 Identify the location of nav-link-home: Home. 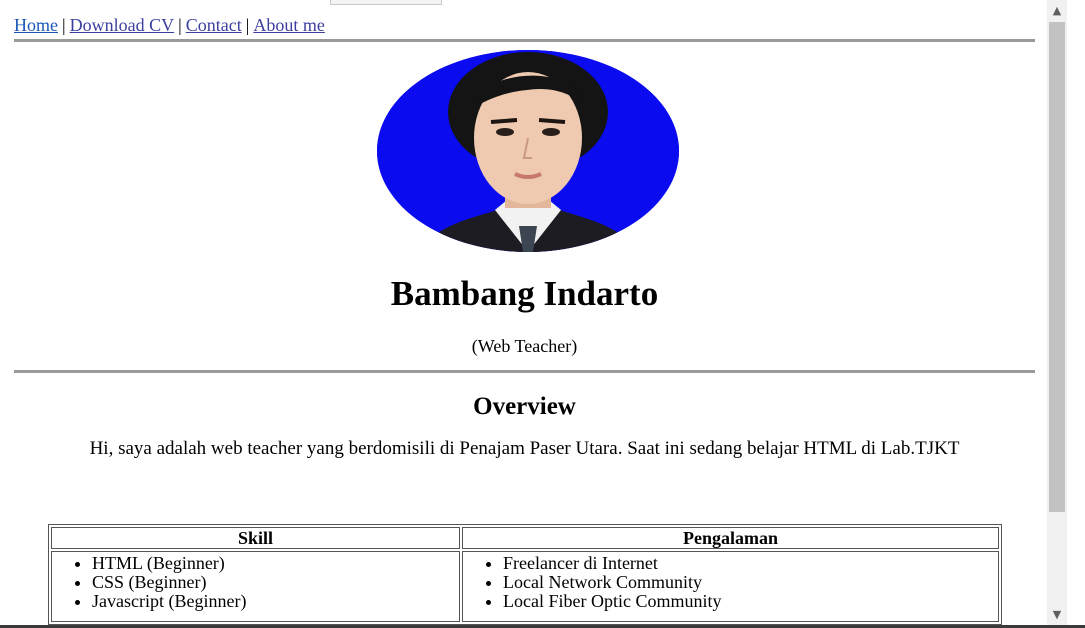
(36, 25).